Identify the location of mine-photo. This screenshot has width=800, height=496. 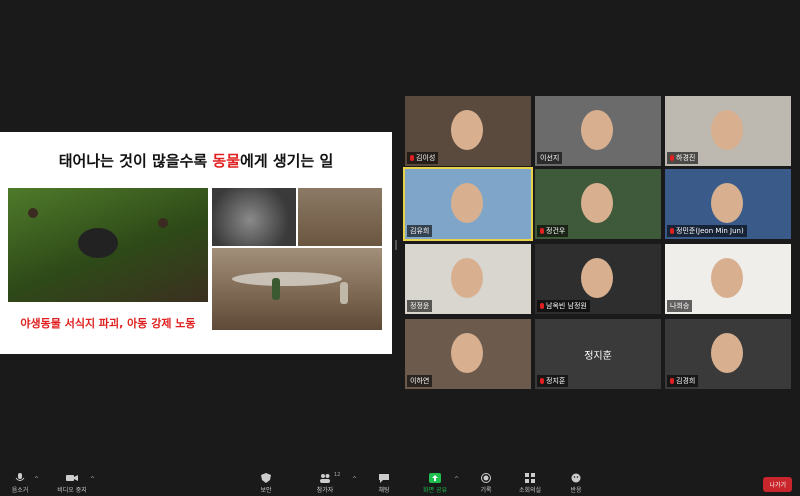
(340, 217).